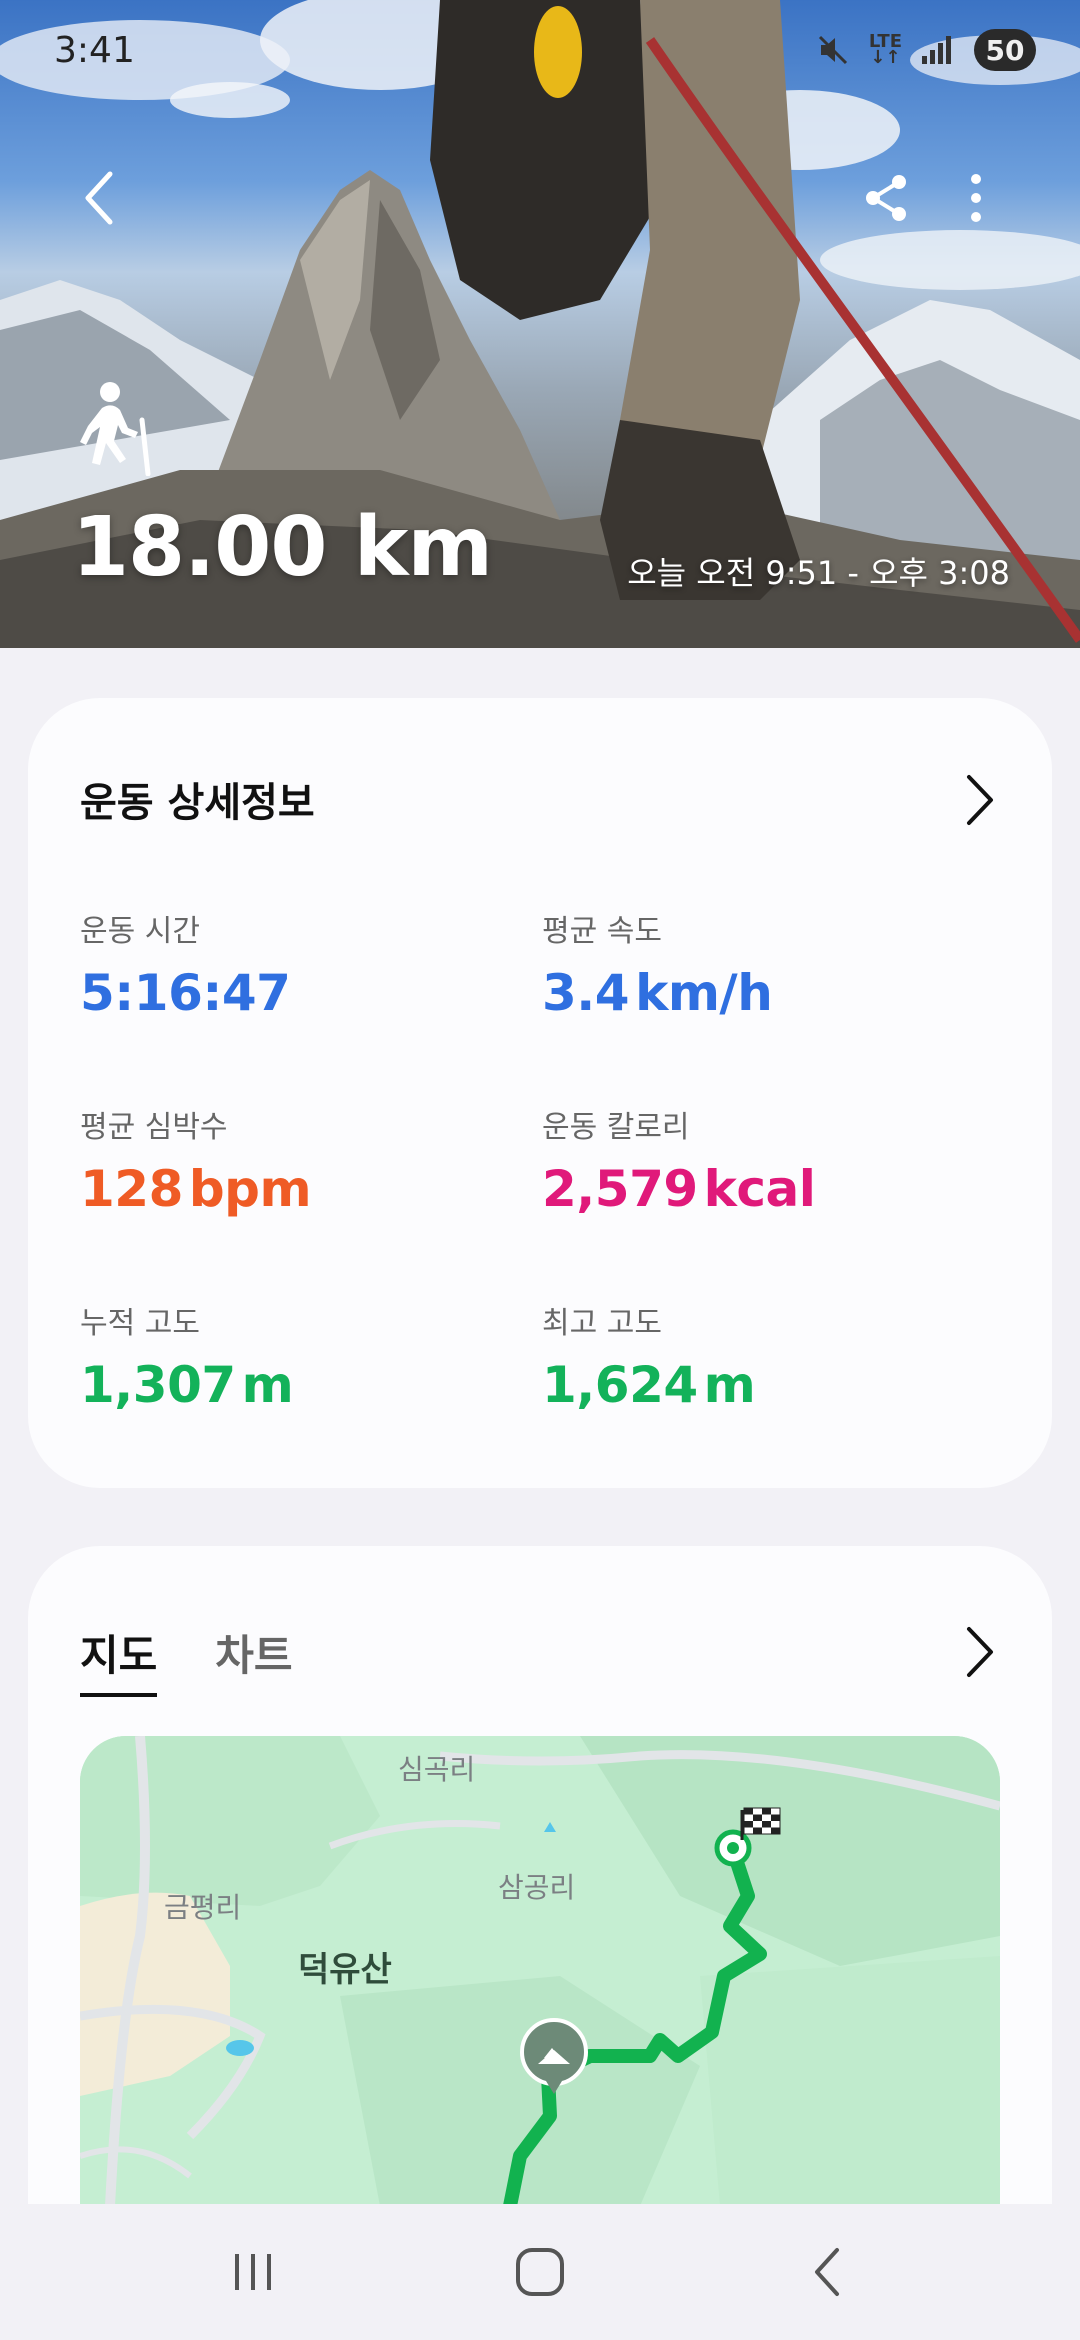 Image resolution: width=1080 pixels, height=2340 pixels. Describe the element at coordinates (250, 1189) in the screenshot. I see `metric-unit: bpm` at that location.